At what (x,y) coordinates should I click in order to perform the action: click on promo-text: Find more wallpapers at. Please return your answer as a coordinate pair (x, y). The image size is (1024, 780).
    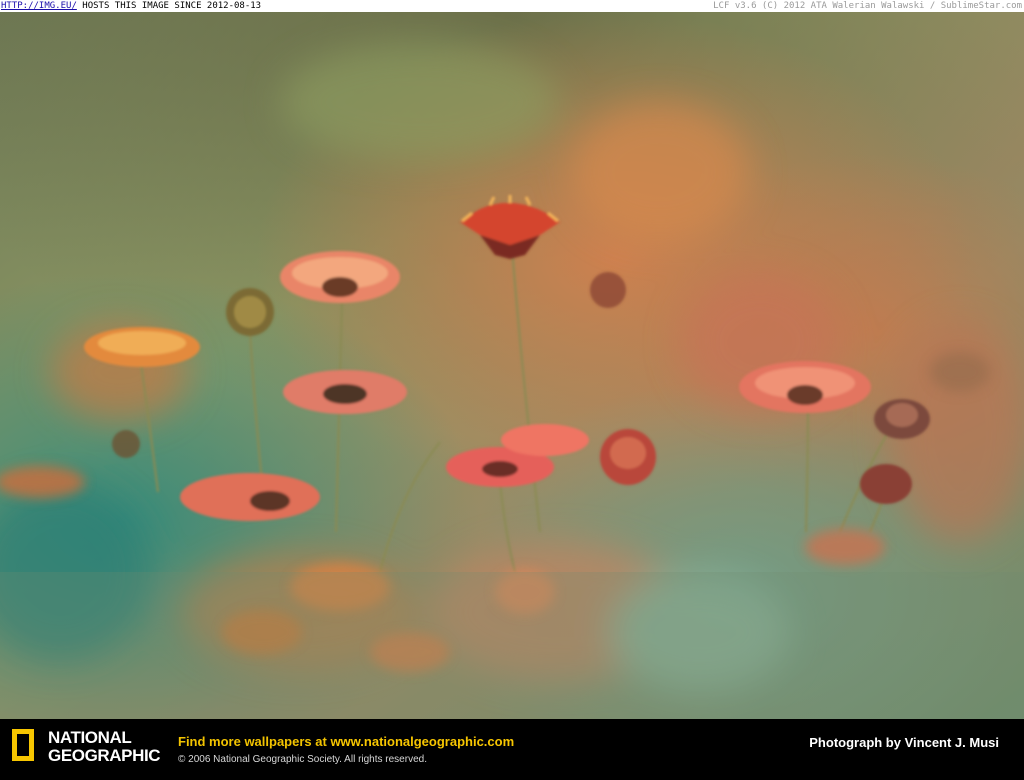
    Looking at the image, I should click on (254, 741).